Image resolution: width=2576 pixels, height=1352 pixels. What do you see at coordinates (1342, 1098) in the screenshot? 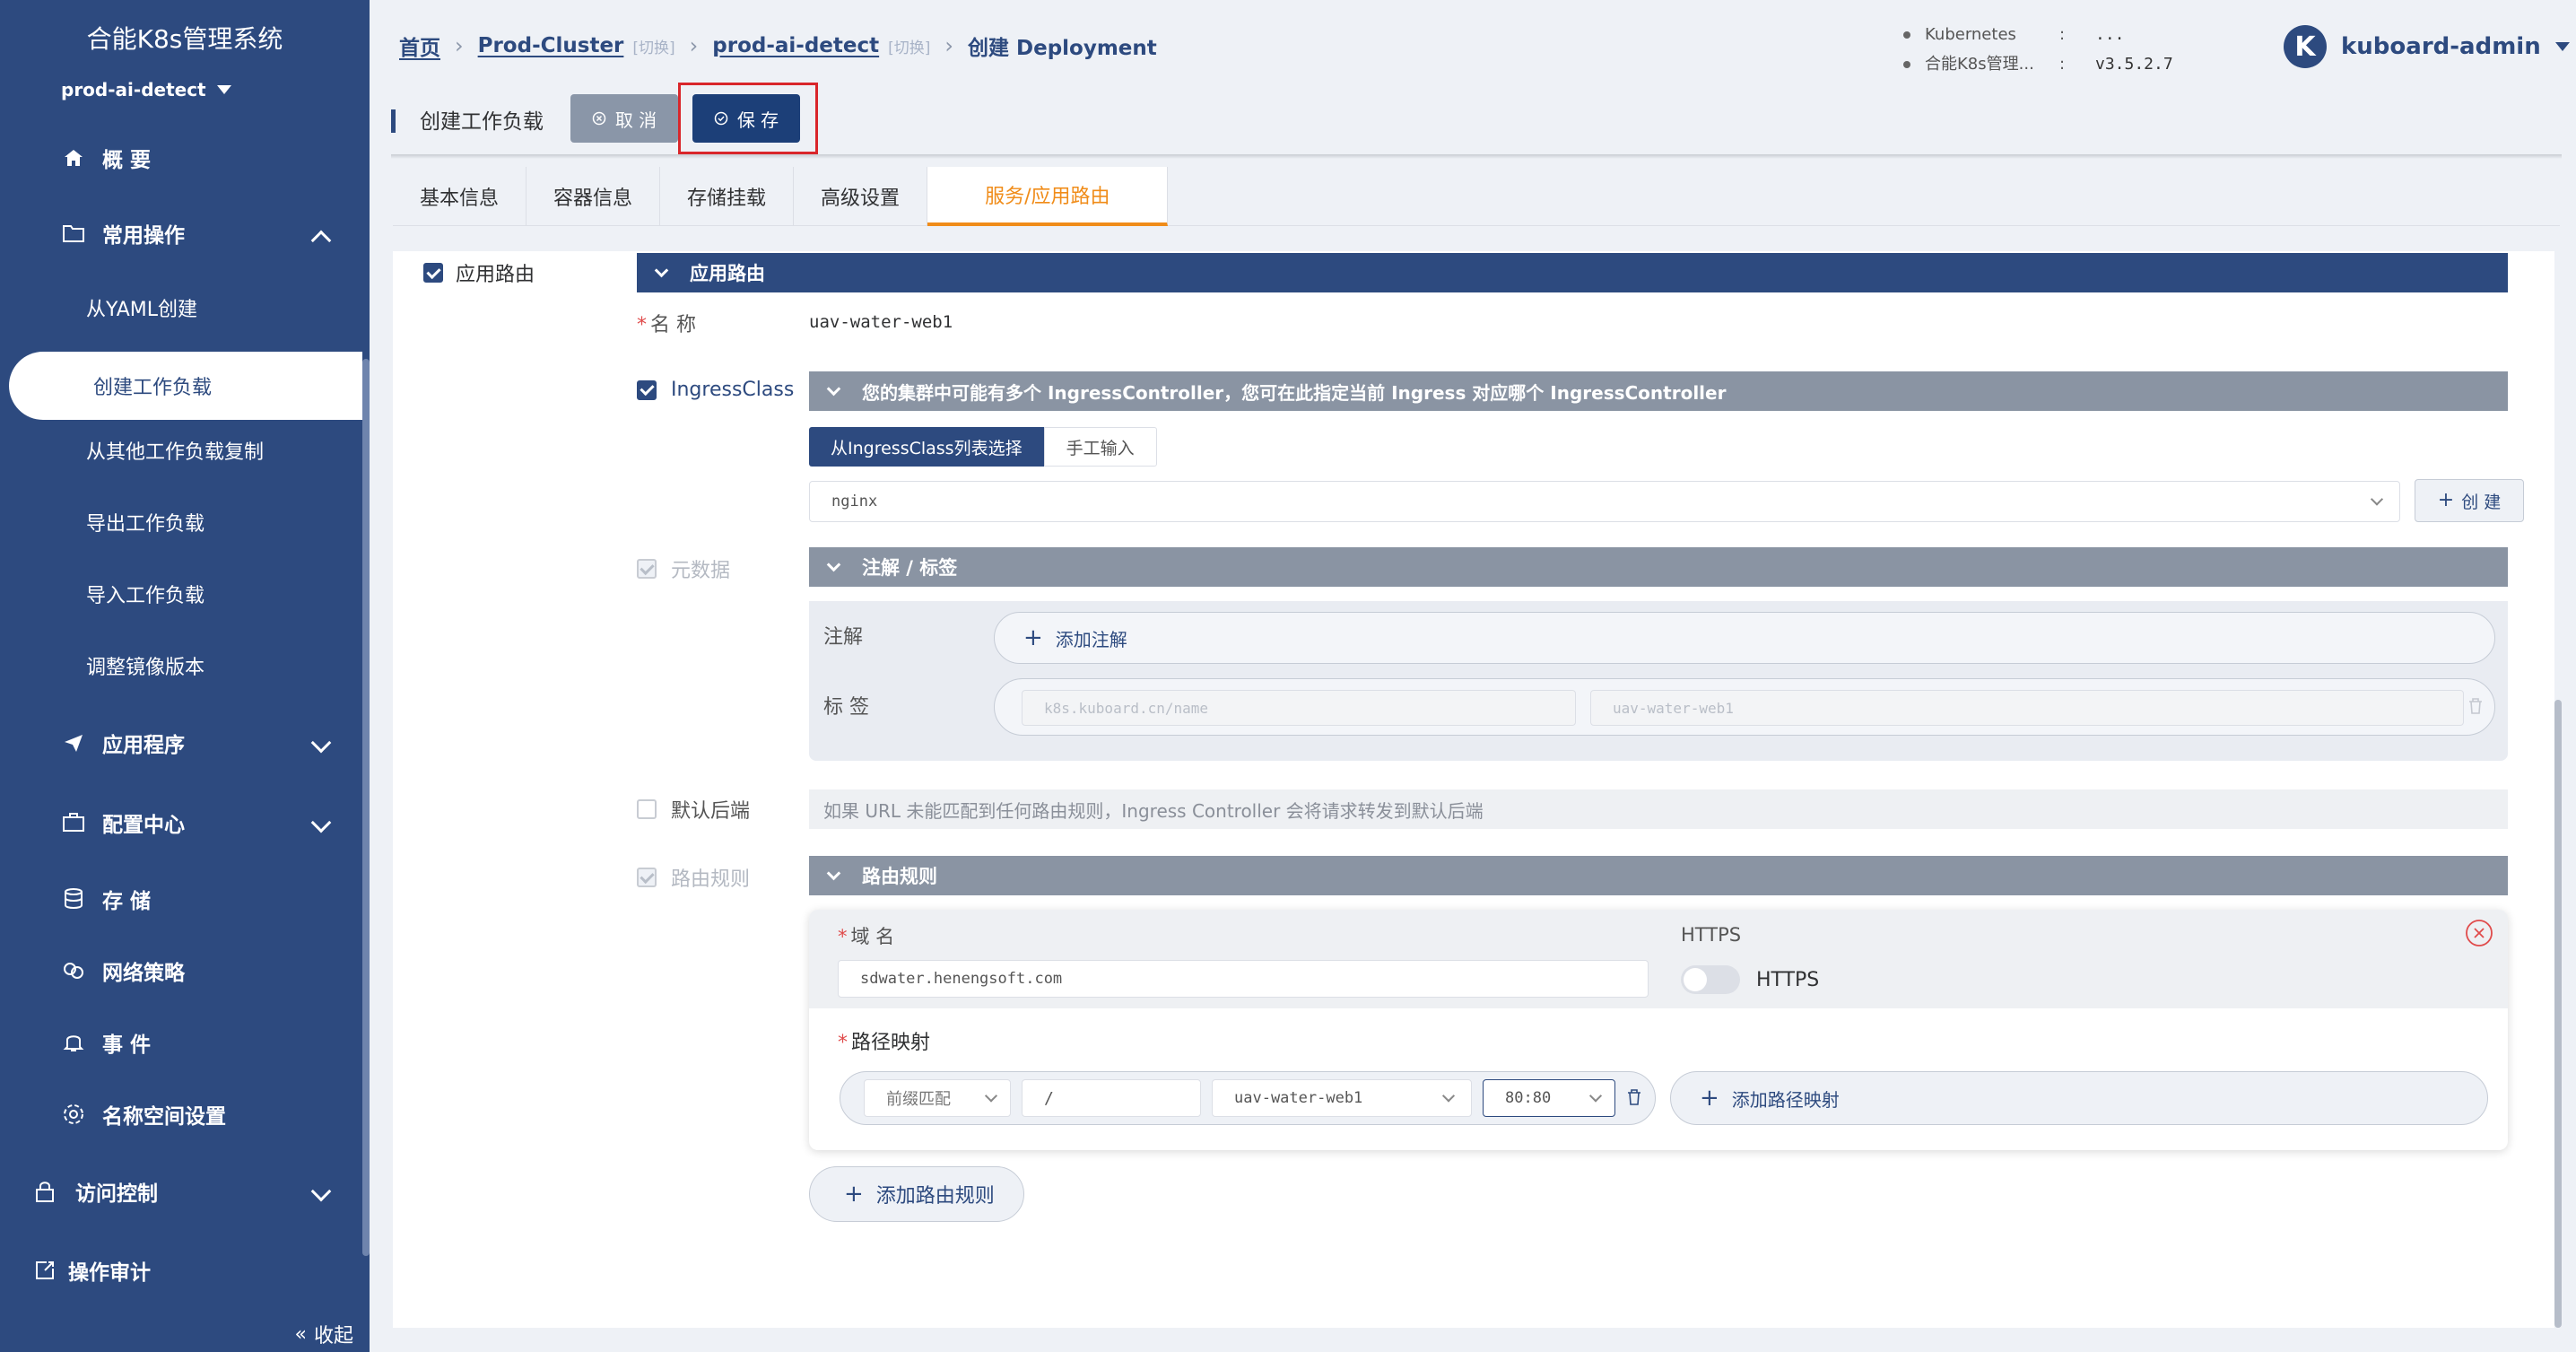
I see `service-select: uav-water-web1` at bounding box center [1342, 1098].